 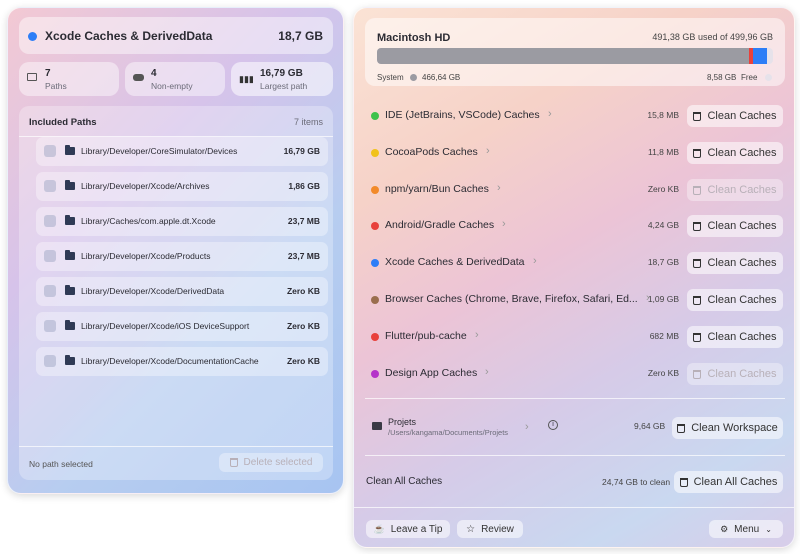 I want to click on clean-all-caches-button: Clean All Caches, so click(x=728, y=482).